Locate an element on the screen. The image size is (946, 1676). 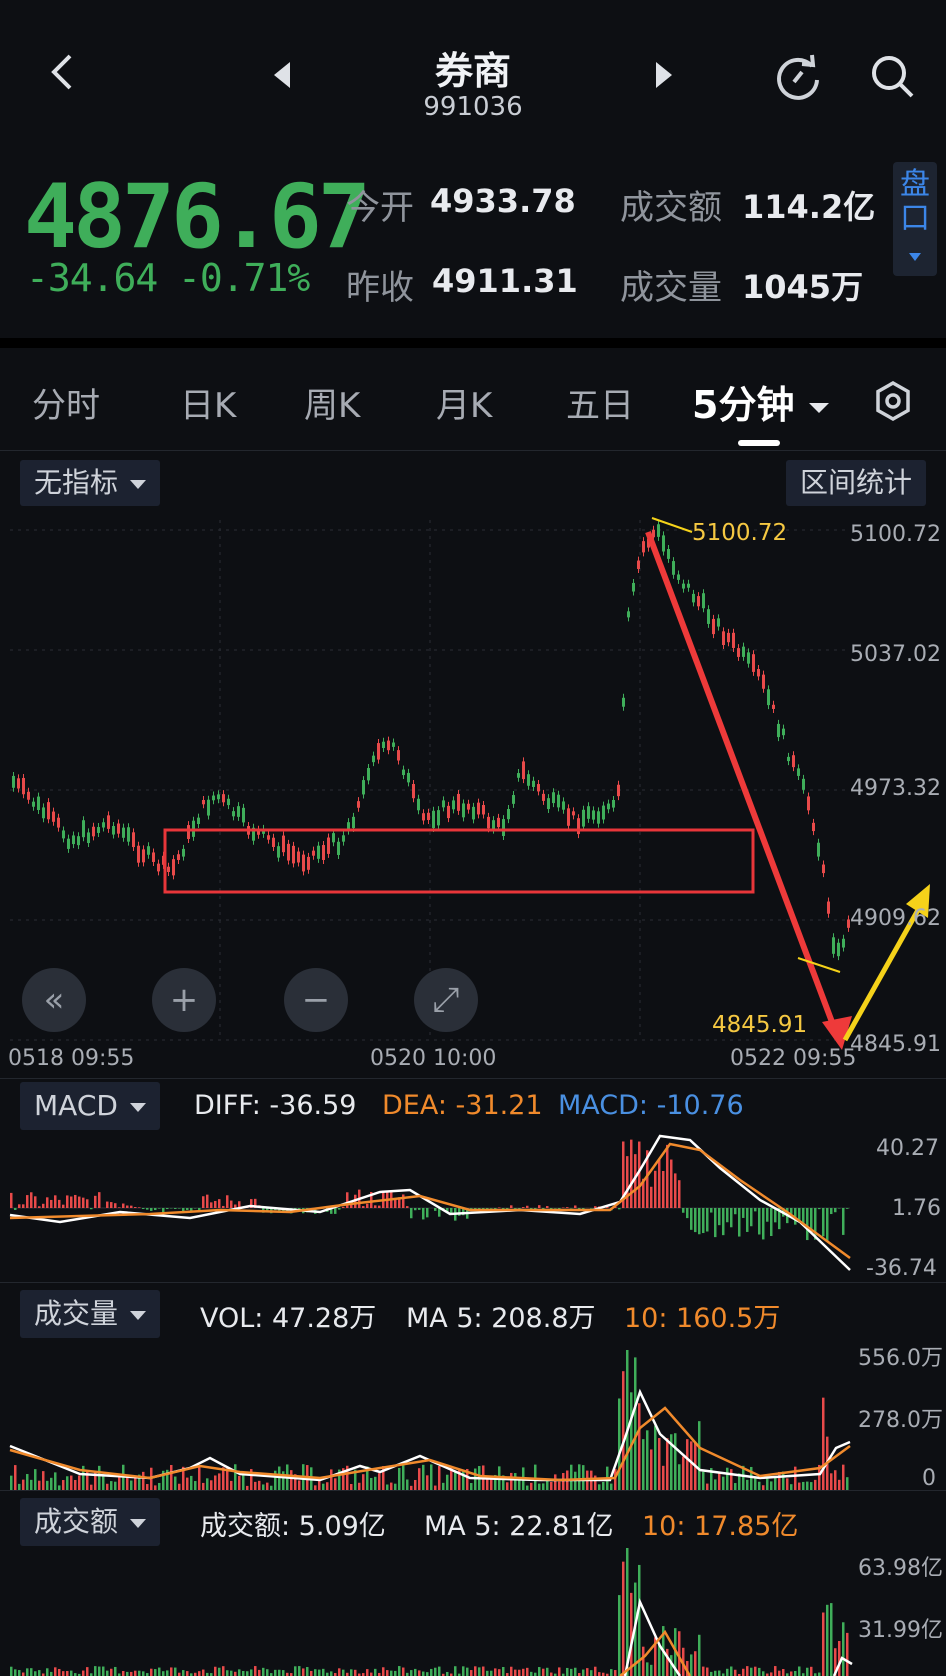
tab-5min-label: 5分钟 is located at coordinates (743, 405).